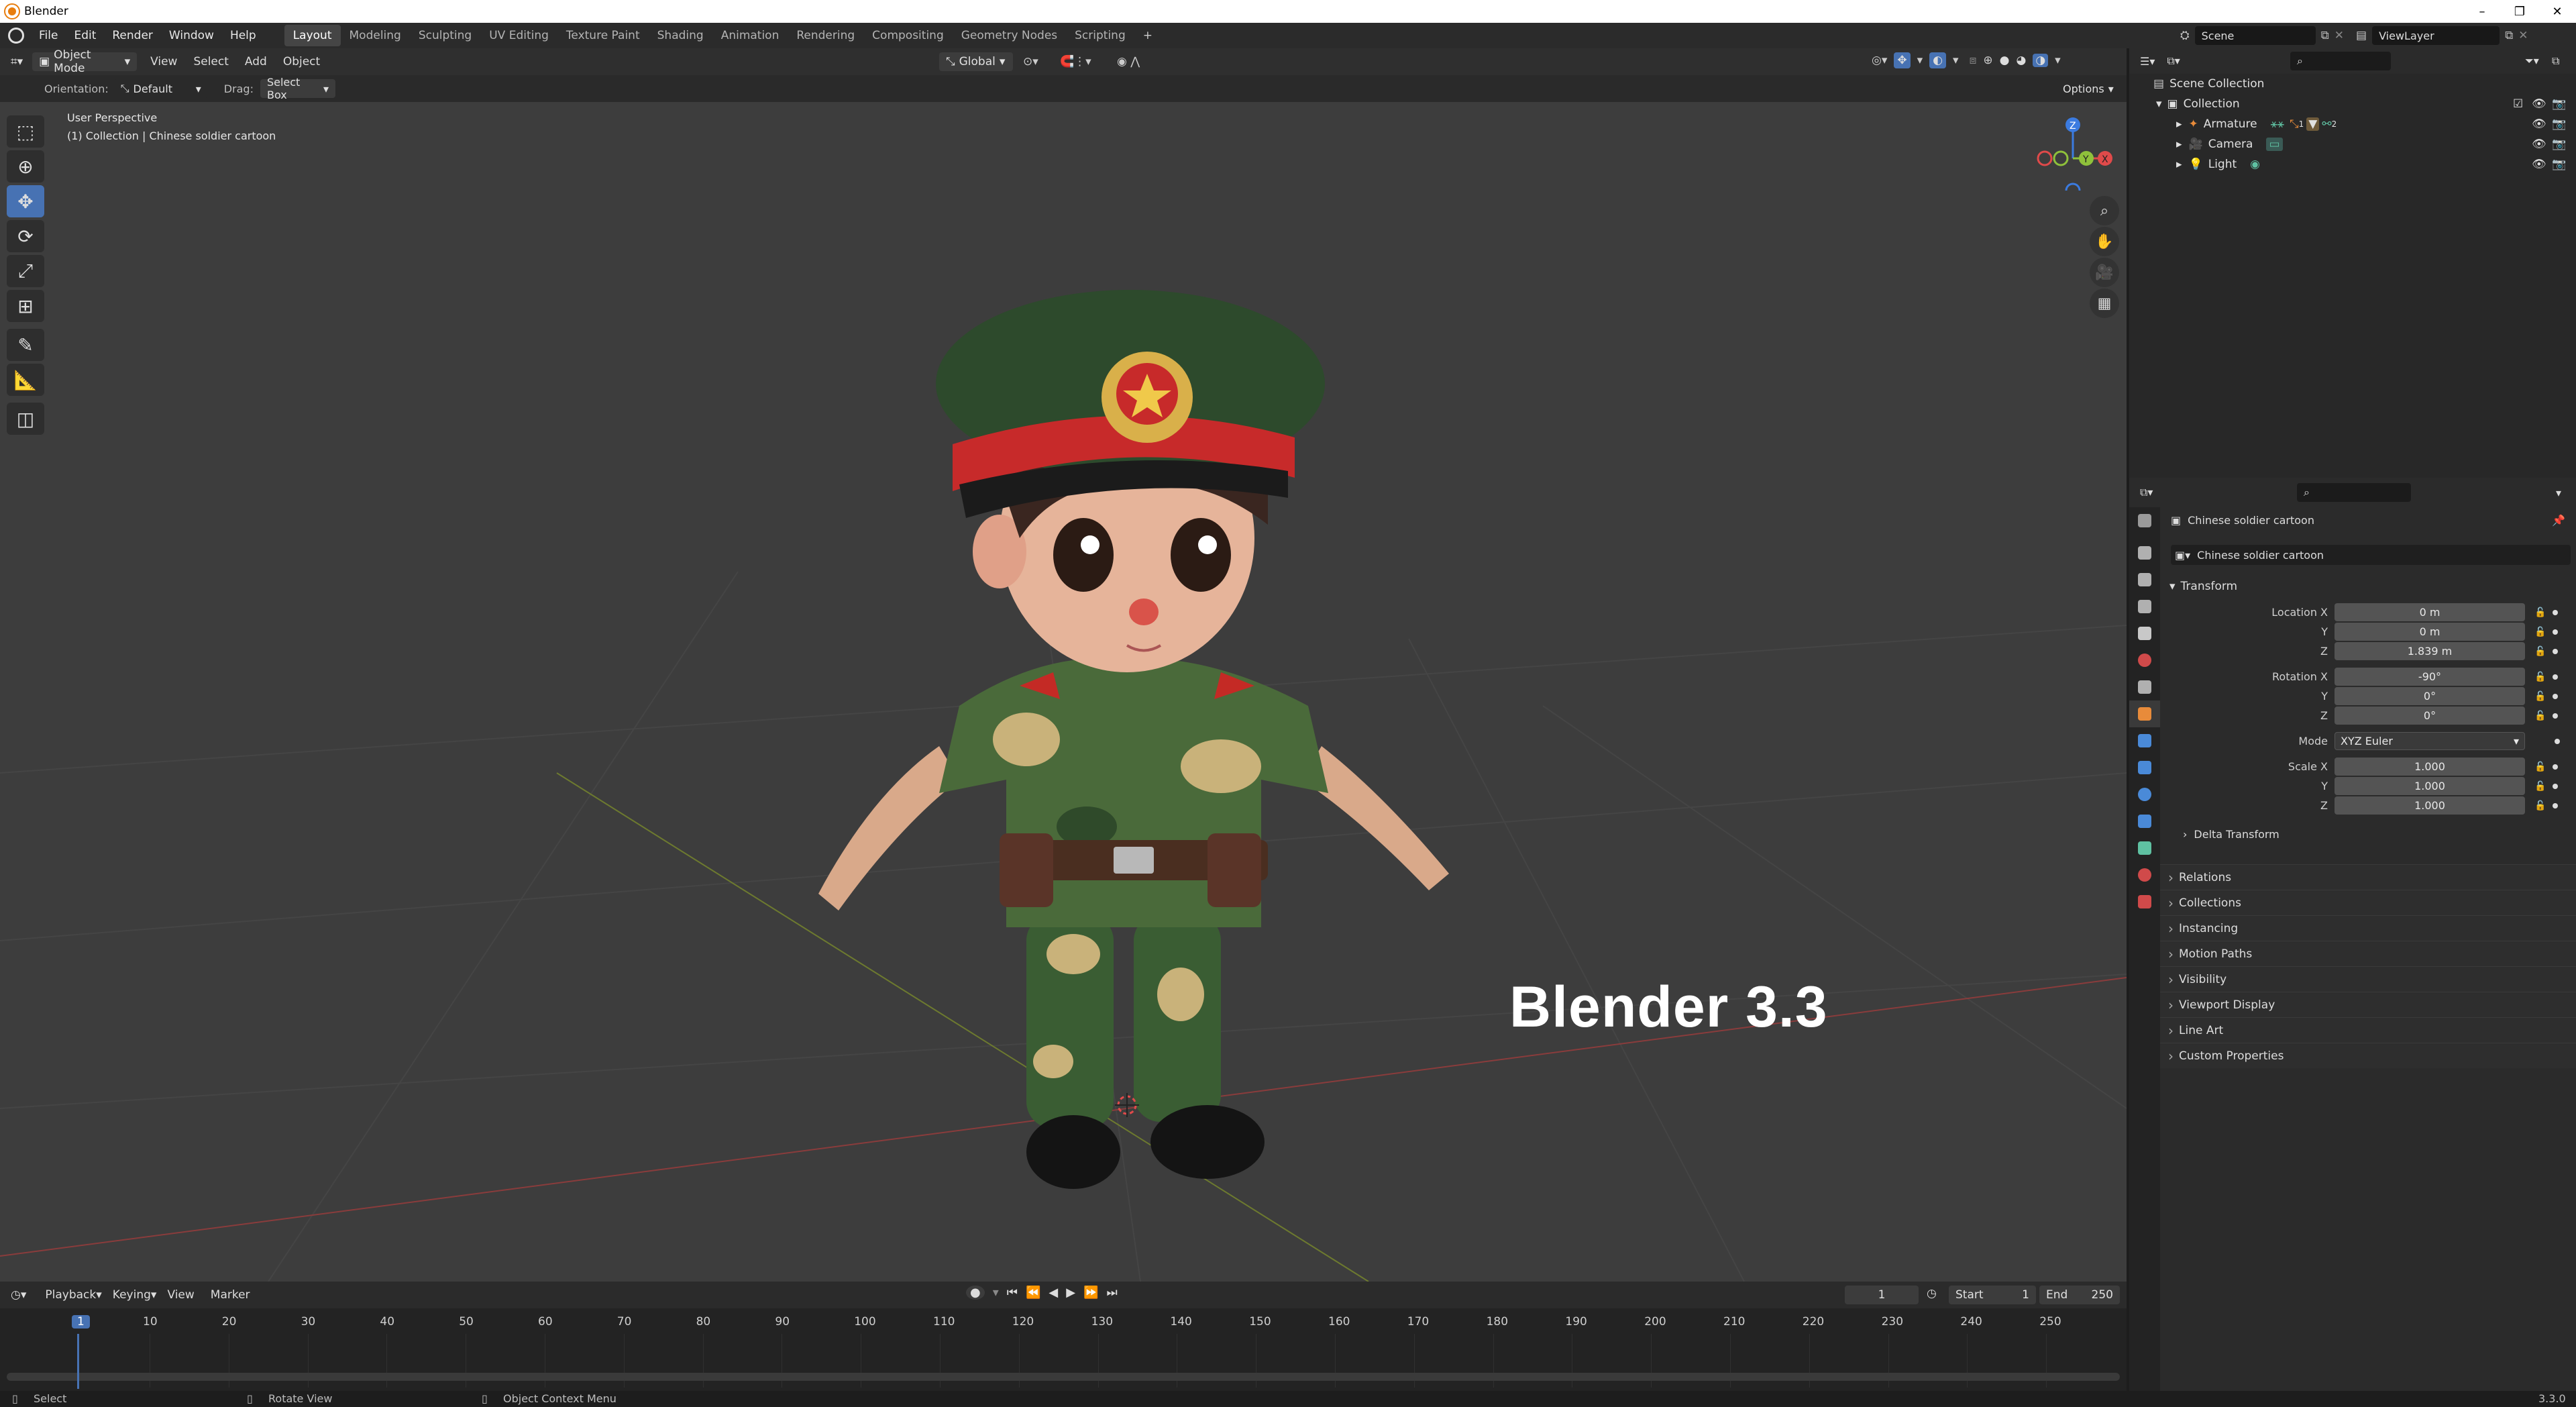  Describe the element at coordinates (25, 380) in the screenshot. I see `measure-tool-icon: 📐` at that location.